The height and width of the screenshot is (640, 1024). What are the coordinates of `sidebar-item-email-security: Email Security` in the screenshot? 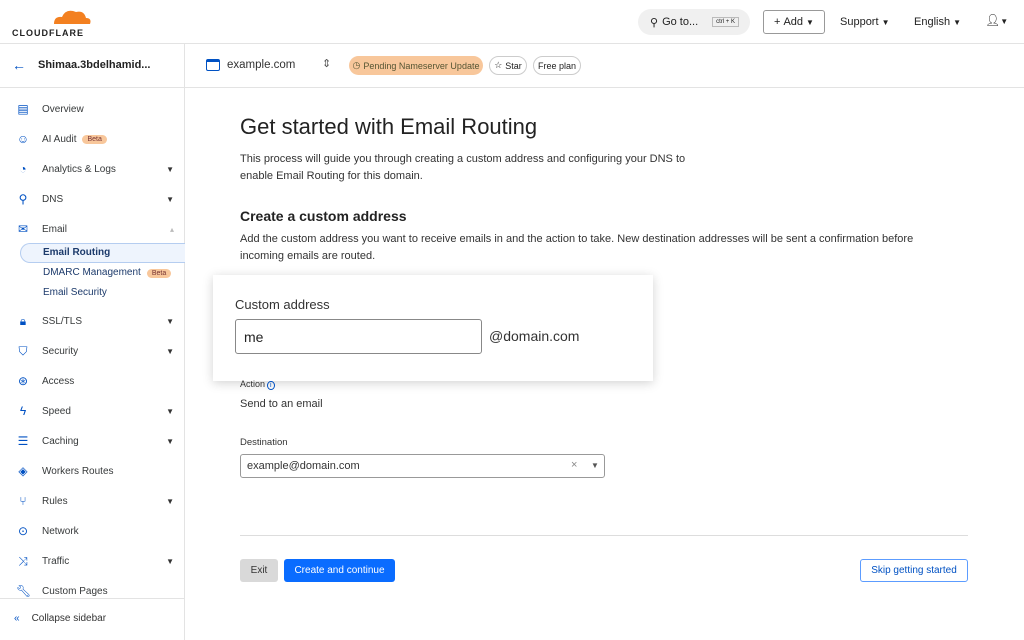 It's located at (75, 292).